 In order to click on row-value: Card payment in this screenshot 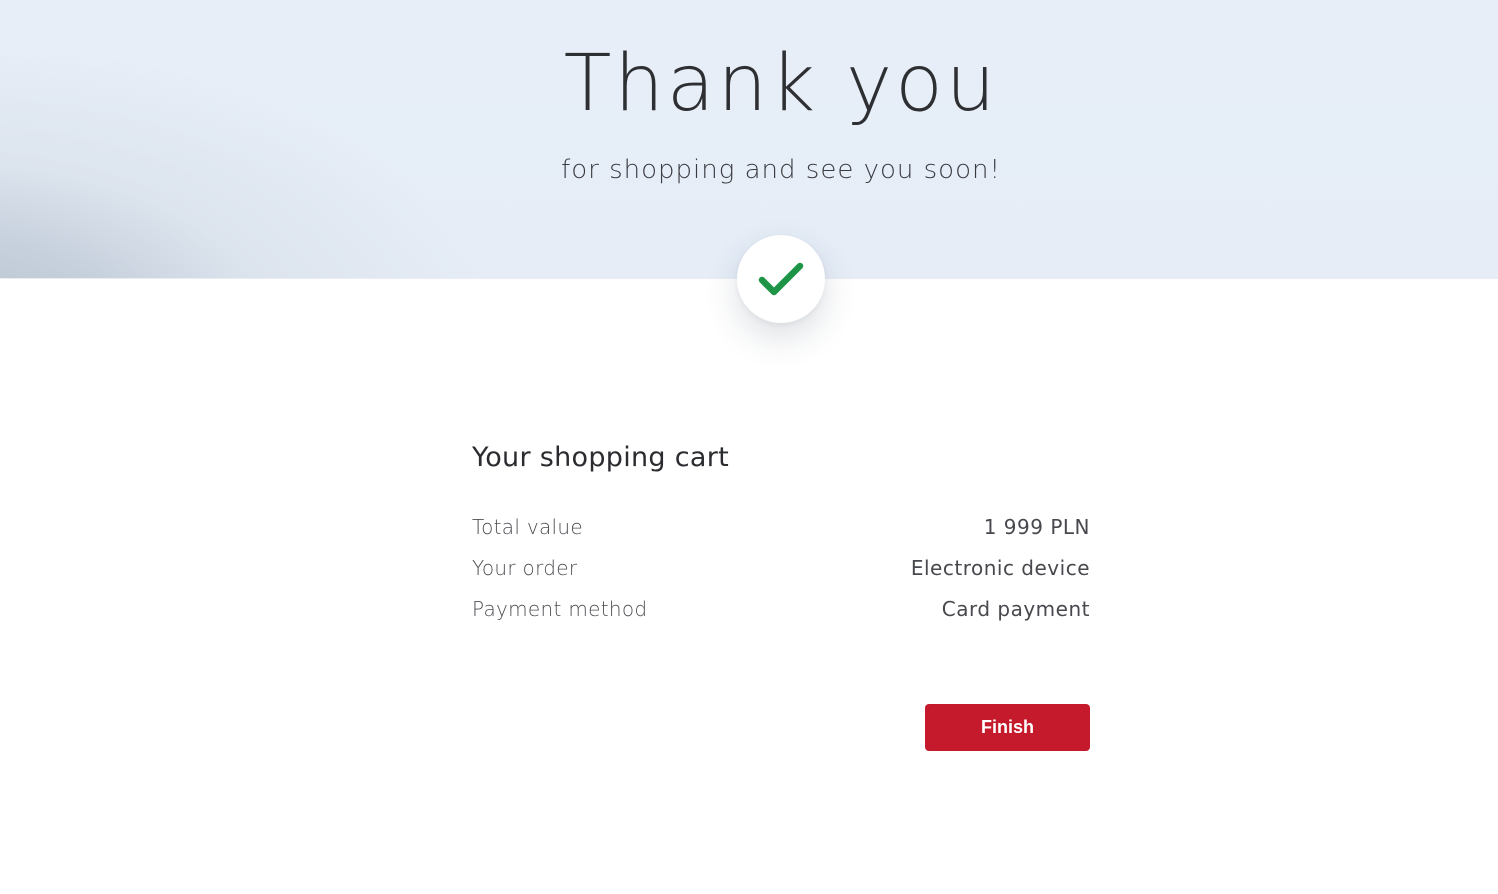, I will do `click(1015, 608)`.